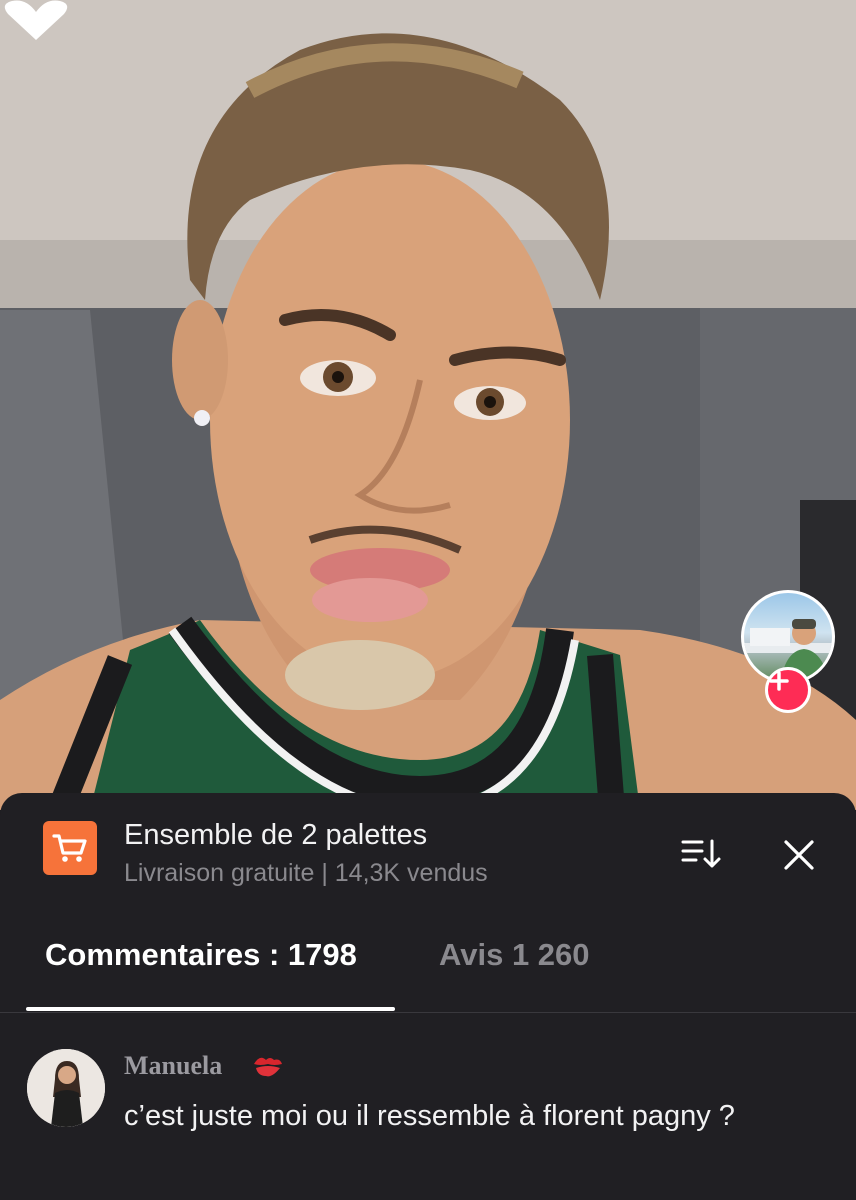 Image resolution: width=856 pixels, height=1200 pixels. Describe the element at coordinates (36, 20) in the screenshot. I see `heart-icon` at that location.